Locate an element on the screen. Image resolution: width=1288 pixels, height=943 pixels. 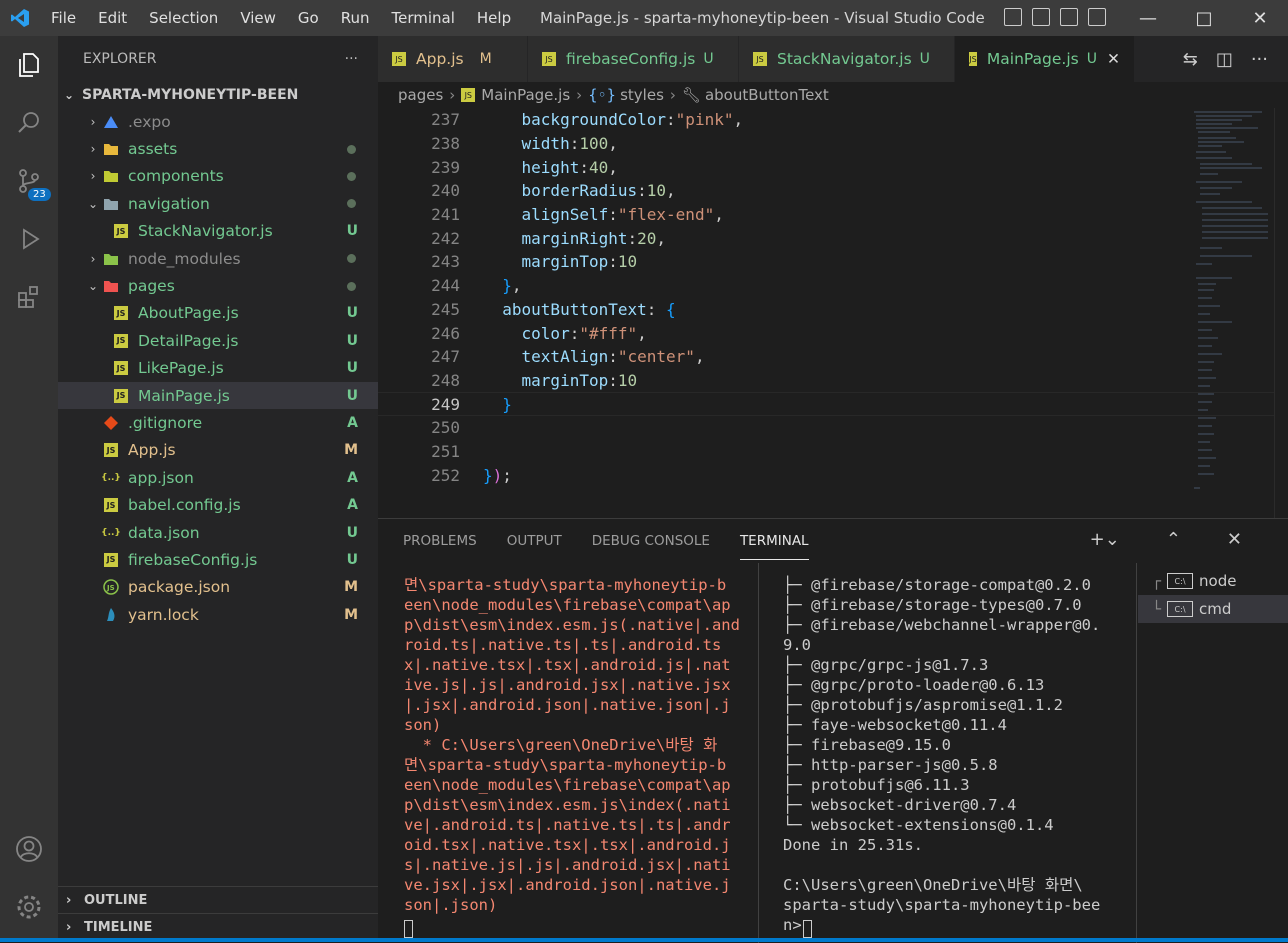
code-line: 241 alignSelf:"flex-end", is located at coordinates (833, 215).